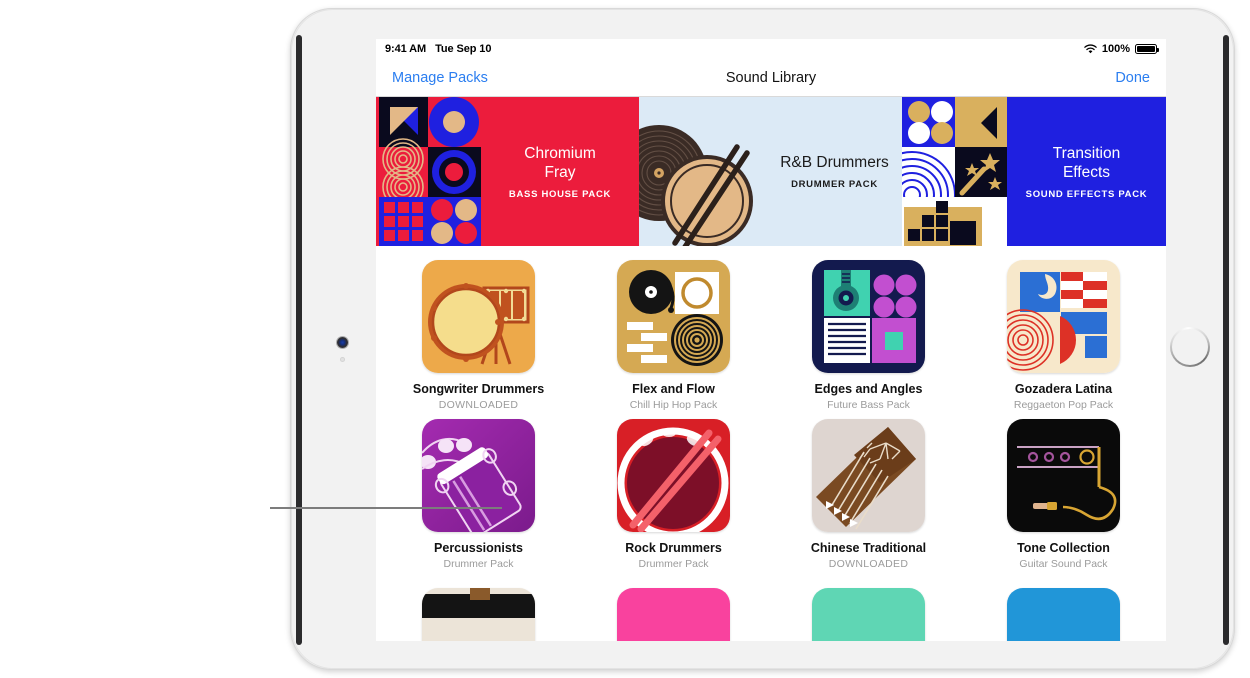 This screenshot has height=678, width=1250. I want to click on pack-art-partial-pink, so click(673, 614).